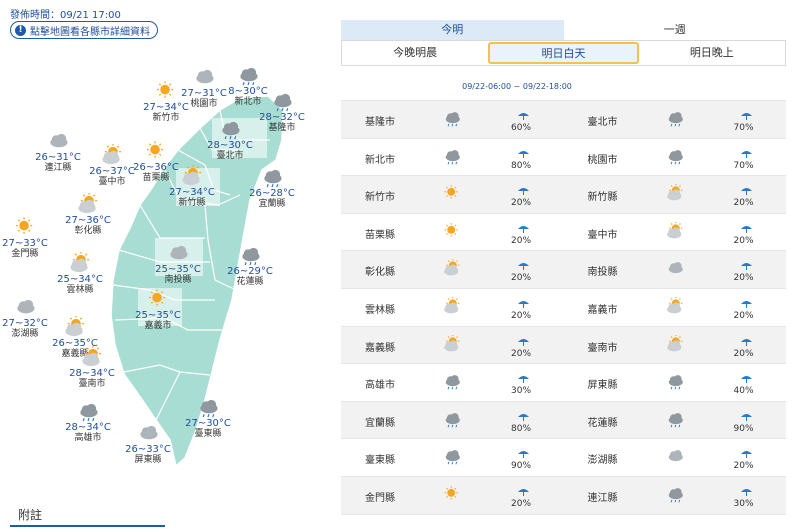 This screenshot has height=531, width=800. What do you see at coordinates (380, 461) in the screenshot?
I see `county-name: 臺東縣` at bounding box center [380, 461].